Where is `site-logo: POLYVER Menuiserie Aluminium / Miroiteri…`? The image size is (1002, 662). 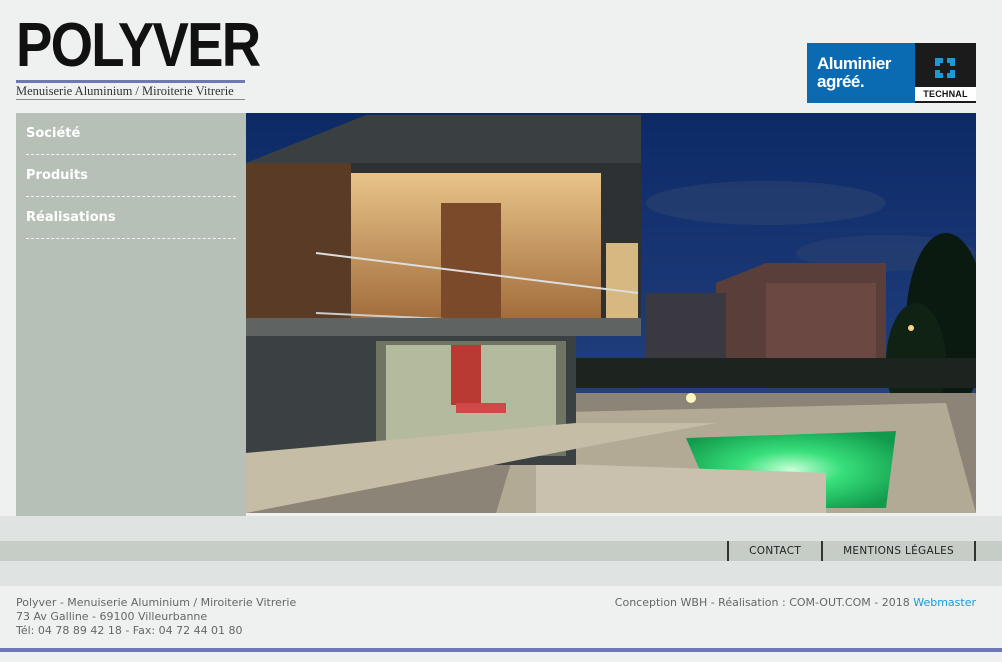
site-logo: POLYVER Menuiserie Aluminium / Miroiteri… is located at coordinates (138, 55).